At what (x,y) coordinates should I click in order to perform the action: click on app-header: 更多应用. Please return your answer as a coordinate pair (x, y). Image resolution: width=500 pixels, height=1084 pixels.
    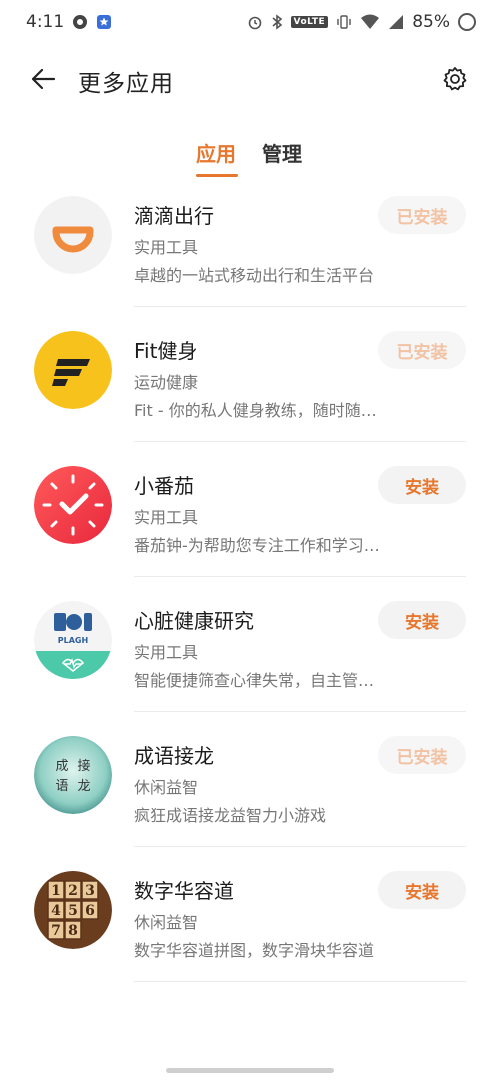
    Looking at the image, I should click on (250, 80).